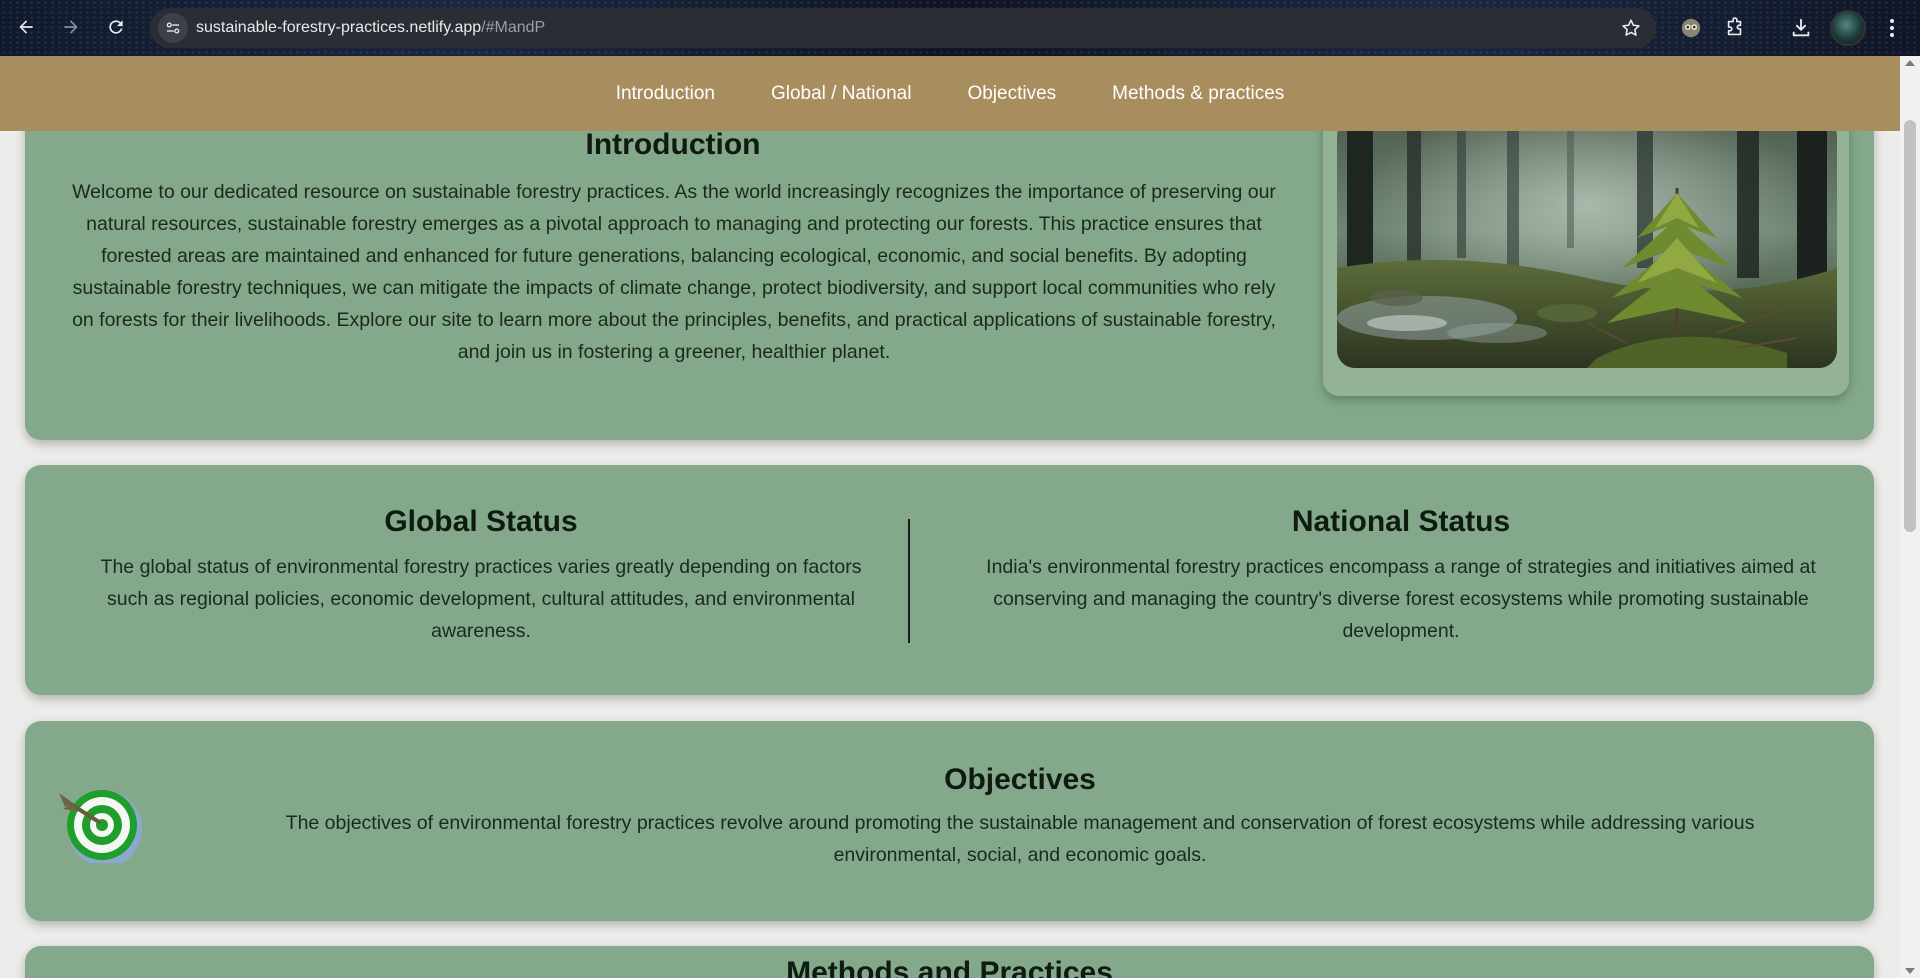 The height and width of the screenshot is (978, 1920). What do you see at coordinates (1910, 63) in the screenshot?
I see `scroll-up-arrow-icon` at bounding box center [1910, 63].